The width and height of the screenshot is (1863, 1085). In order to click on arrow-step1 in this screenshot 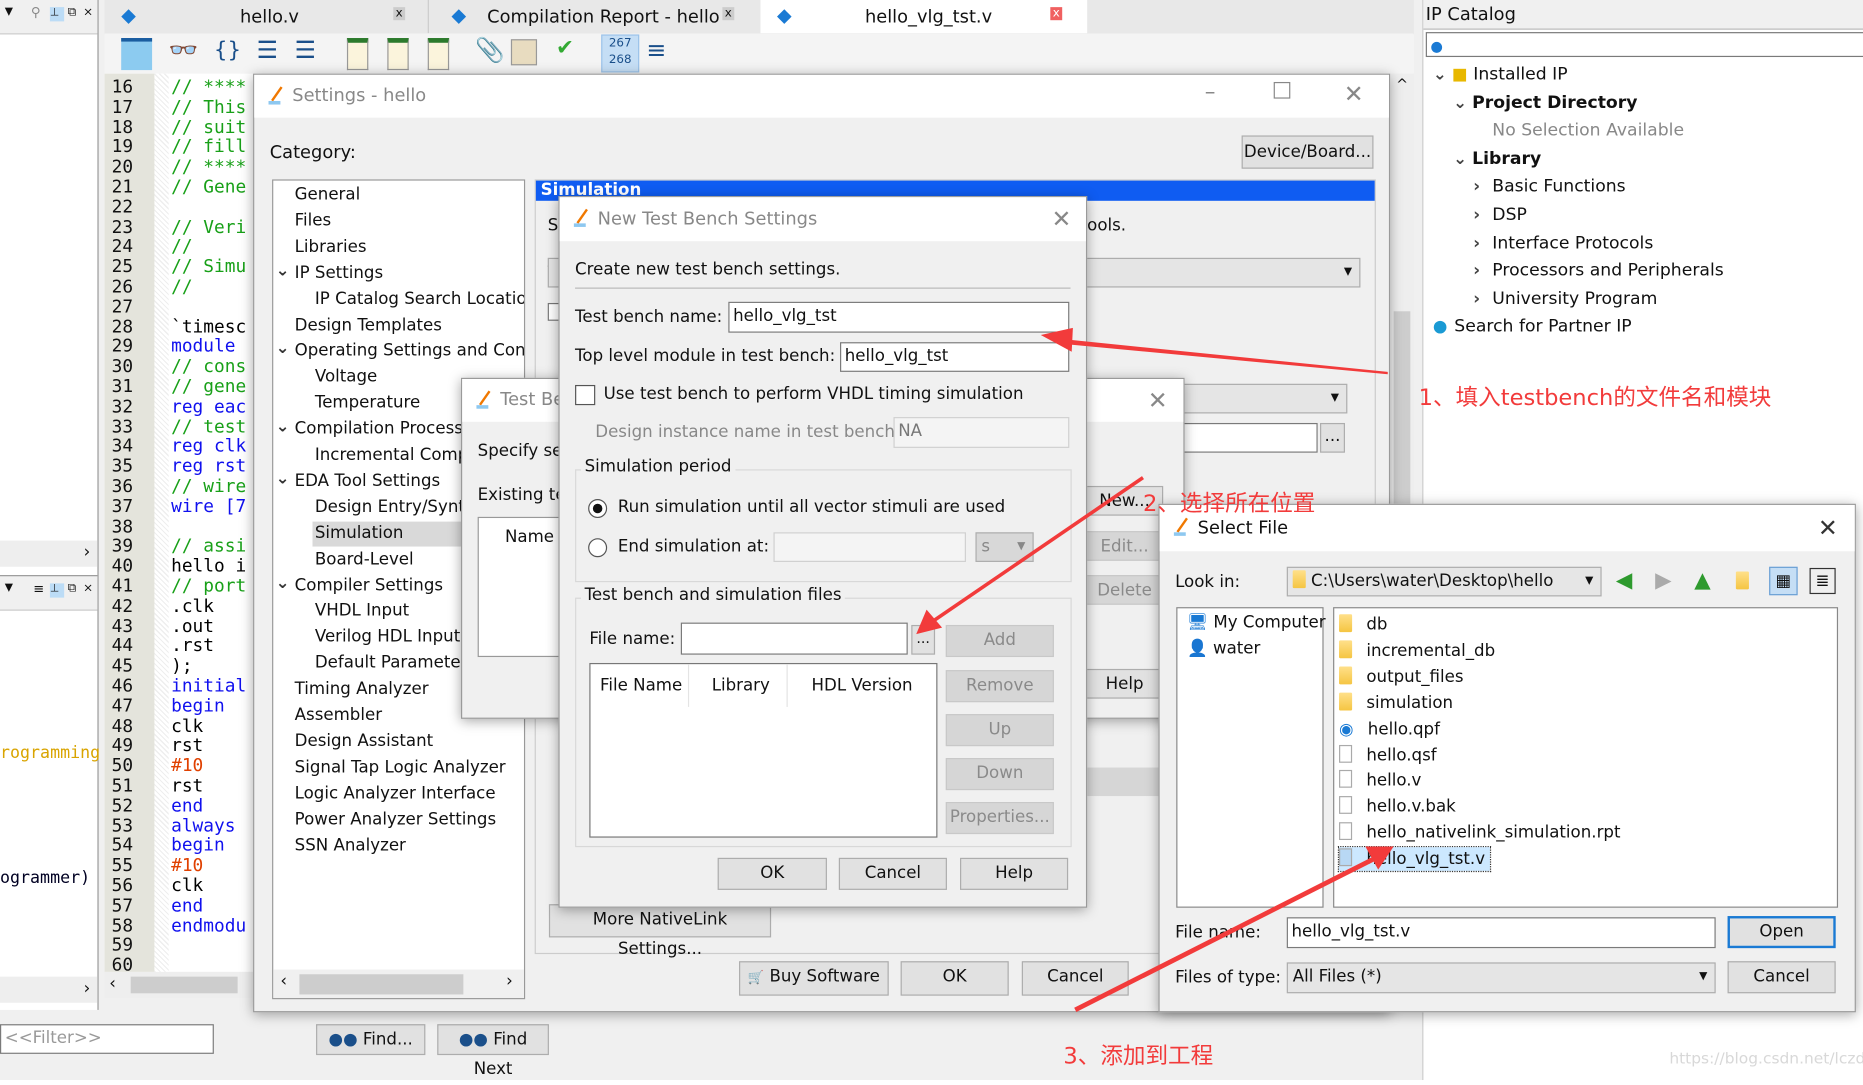, I will do `click(1214, 351)`.